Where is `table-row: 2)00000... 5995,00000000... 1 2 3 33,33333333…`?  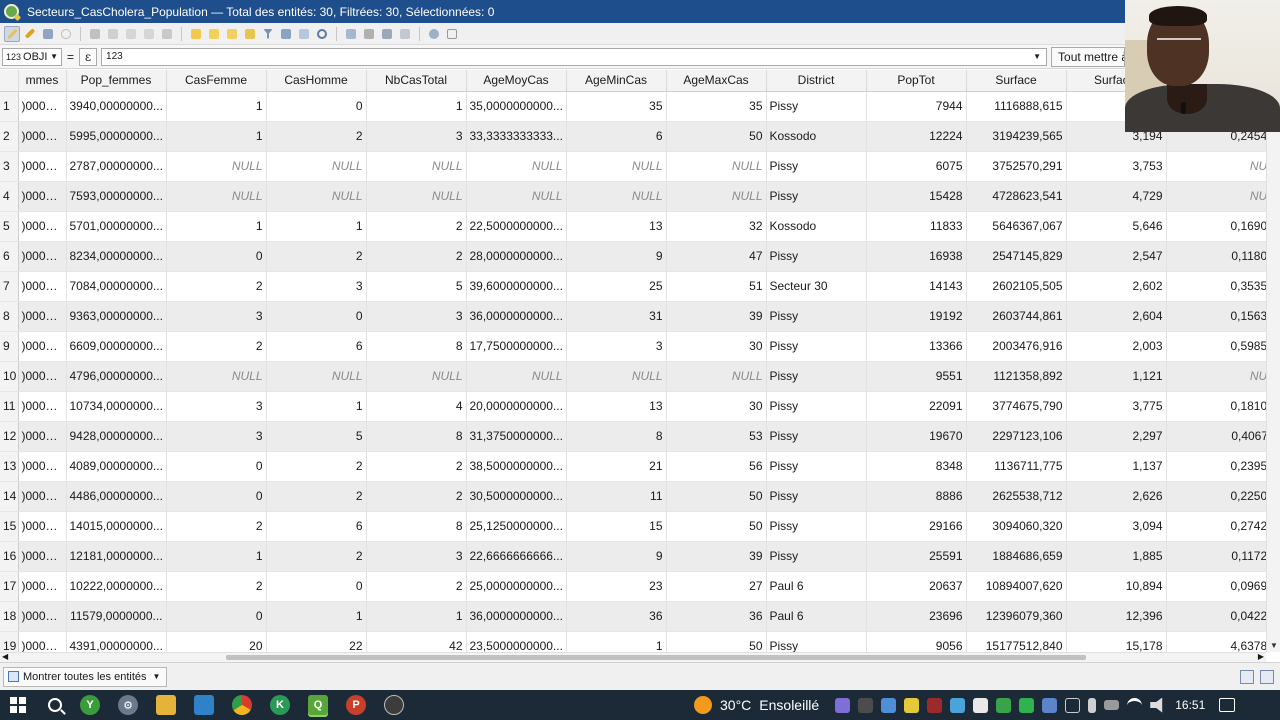
table-row: 2)00000... 5995,00000000... 1 2 3 33,33333333… is located at coordinates (633, 136).